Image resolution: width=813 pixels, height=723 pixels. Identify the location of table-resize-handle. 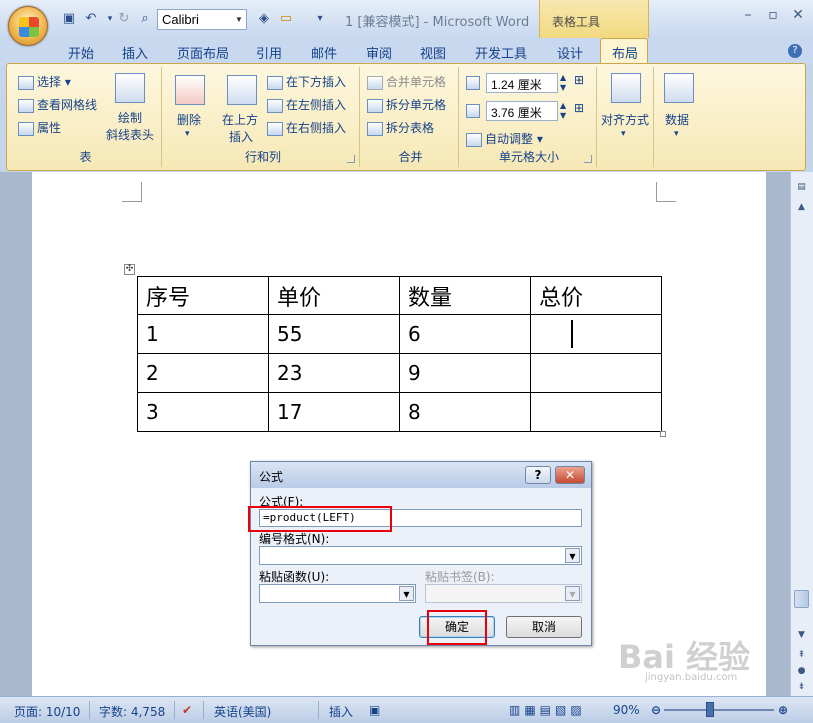
(663, 434).